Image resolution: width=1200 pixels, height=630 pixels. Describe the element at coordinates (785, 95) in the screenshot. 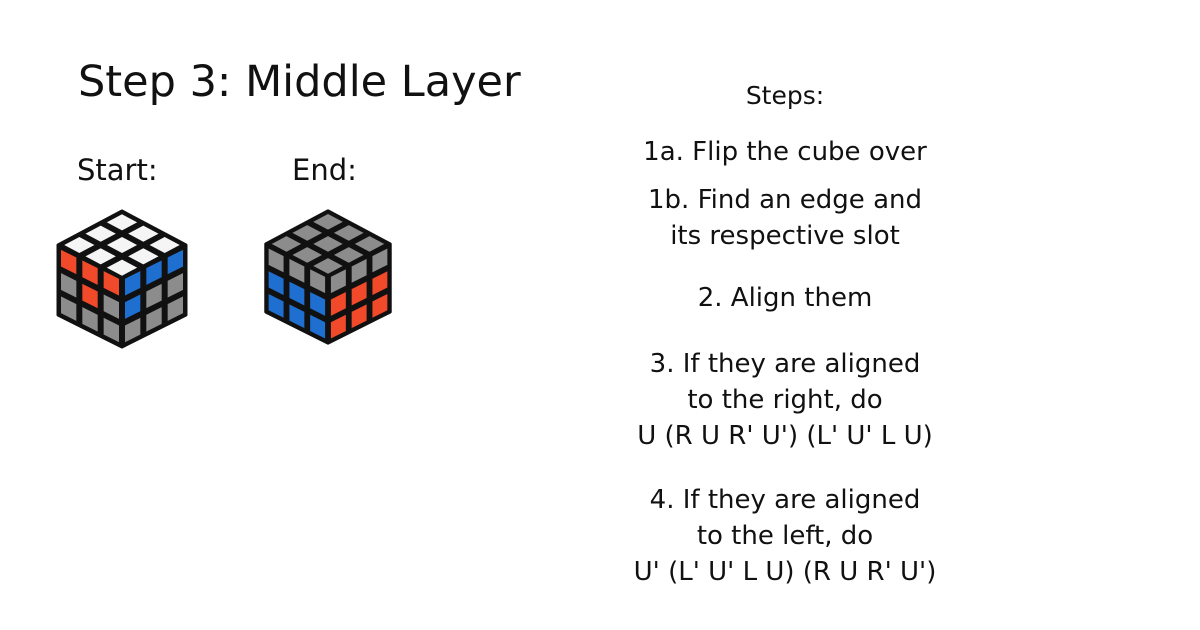

I see `steps-heading: Steps:` at that location.